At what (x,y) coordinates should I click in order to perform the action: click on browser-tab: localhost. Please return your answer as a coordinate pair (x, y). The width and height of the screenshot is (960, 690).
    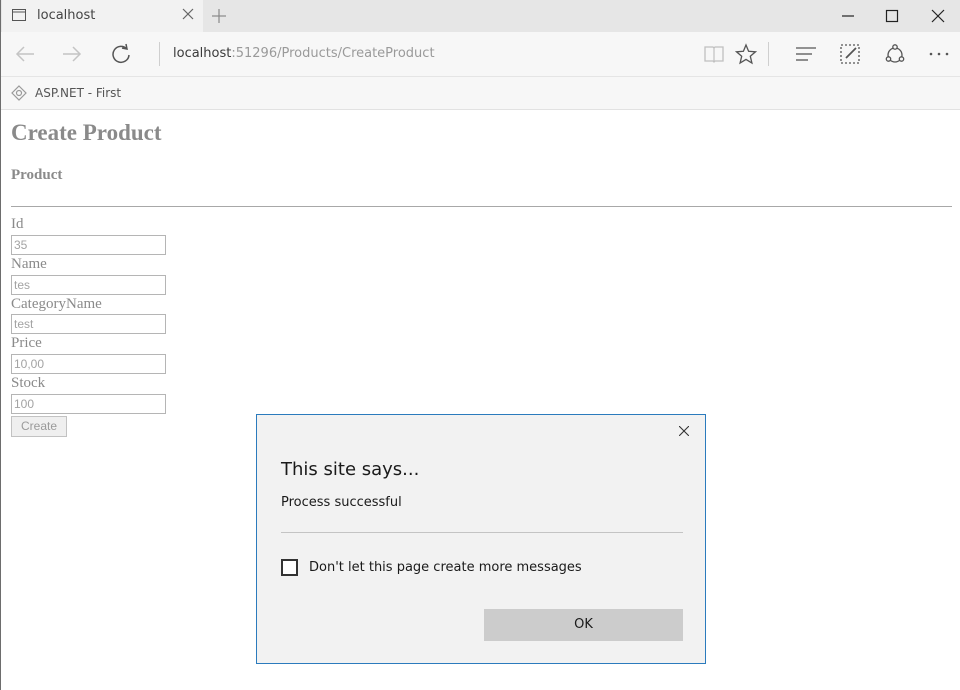
    Looking at the image, I should click on (102, 16).